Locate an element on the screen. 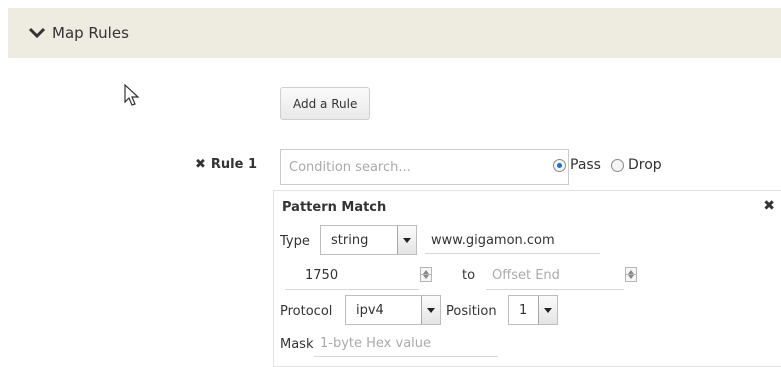  offset-end-field: Offset End is located at coordinates (555, 276).